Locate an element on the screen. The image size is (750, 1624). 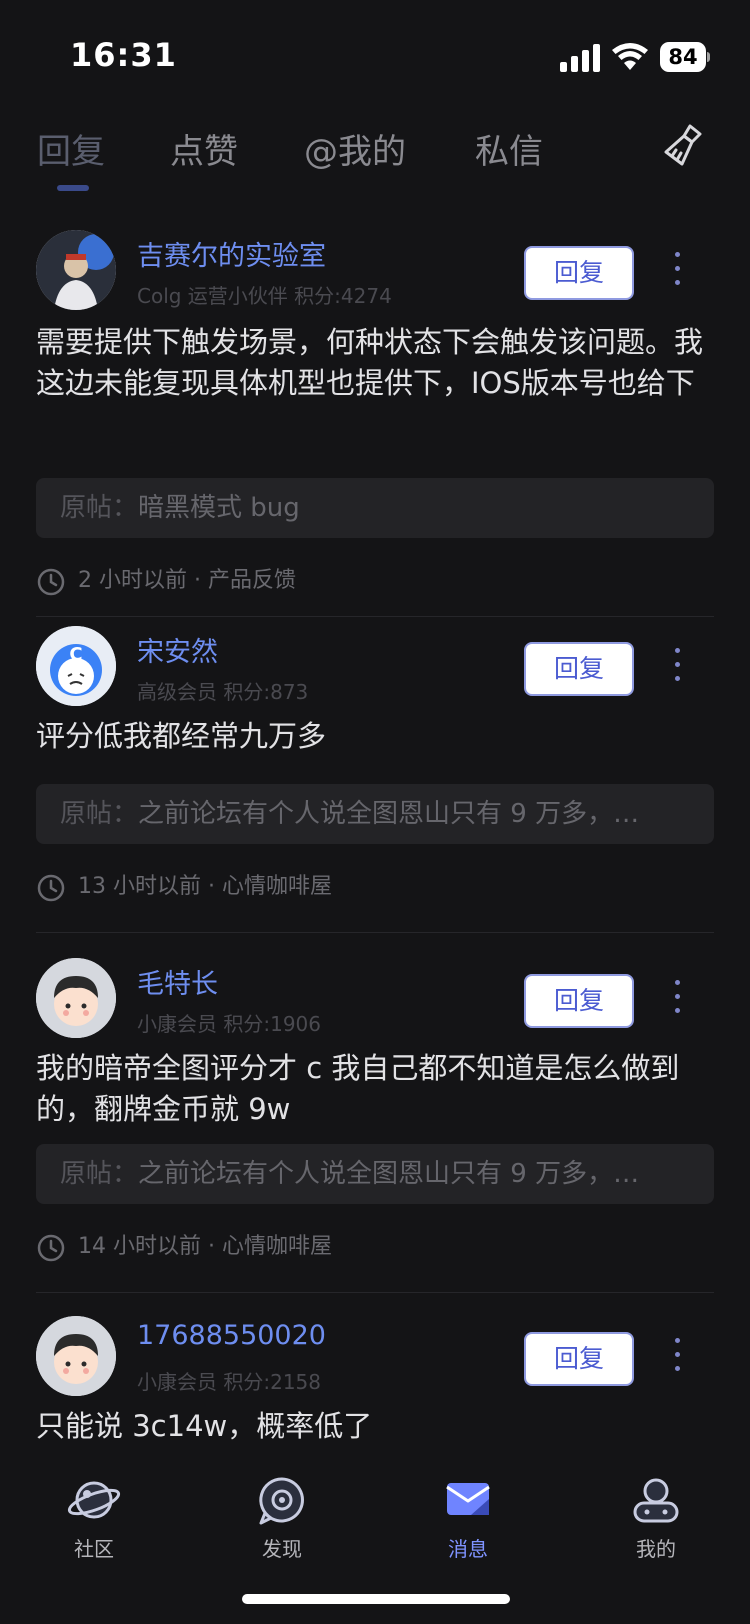
nav-profile: 我的 is located at coordinates (656, 1517).